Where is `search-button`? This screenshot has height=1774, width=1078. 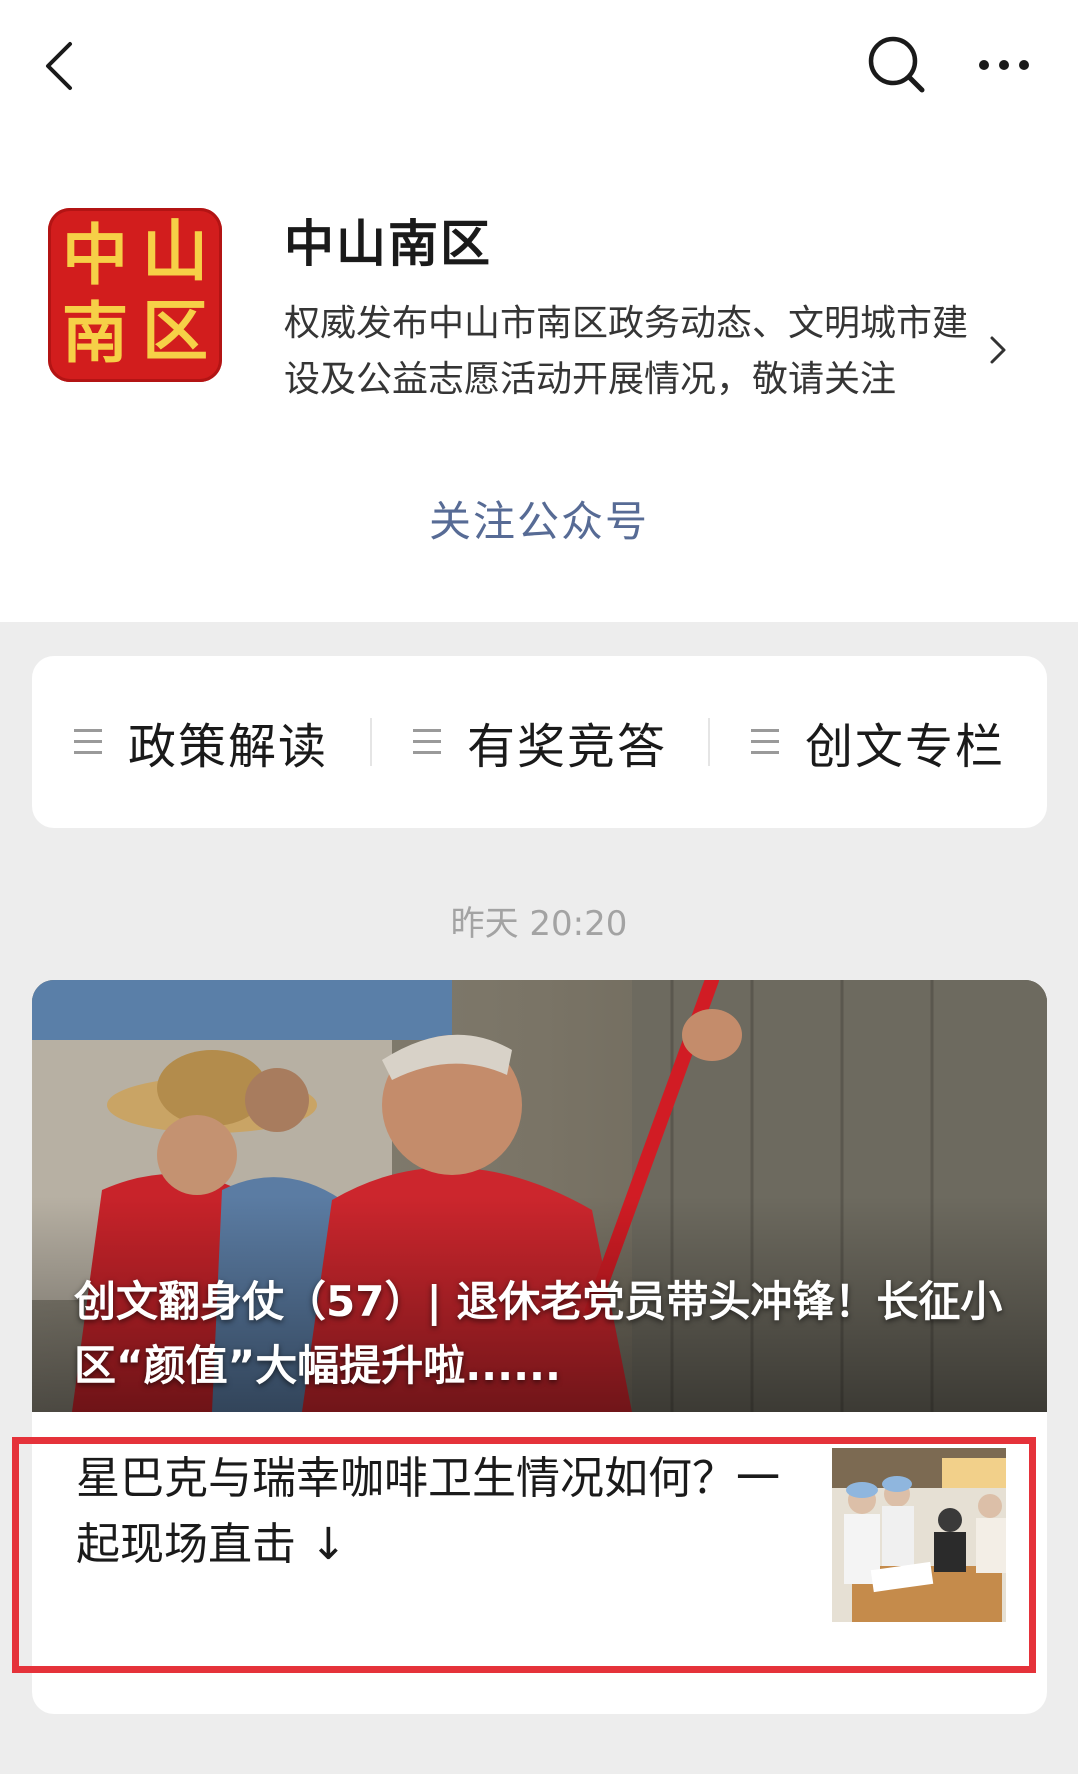
search-button is located at coordinates (897, 65).